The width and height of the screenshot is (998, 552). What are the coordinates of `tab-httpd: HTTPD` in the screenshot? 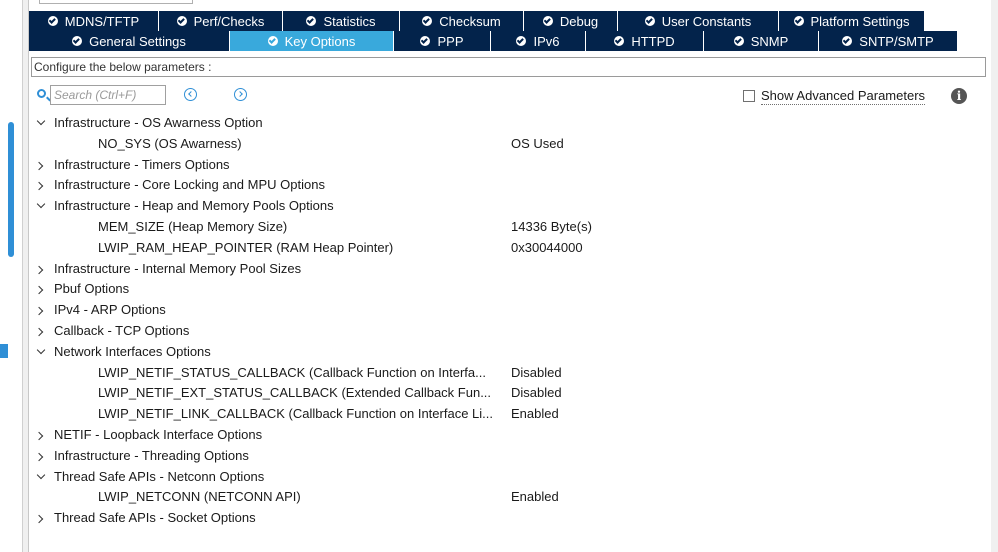 It's located at (645, 41).